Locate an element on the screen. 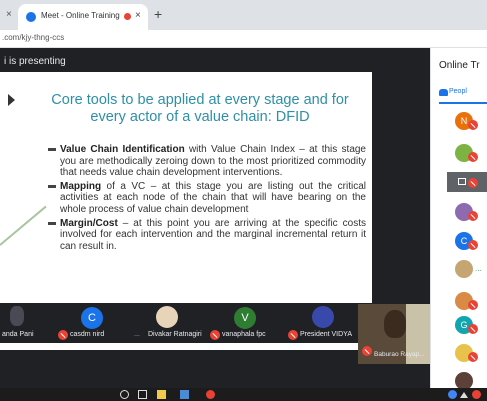  present-screen-icon is located at coordinates (462, 181).